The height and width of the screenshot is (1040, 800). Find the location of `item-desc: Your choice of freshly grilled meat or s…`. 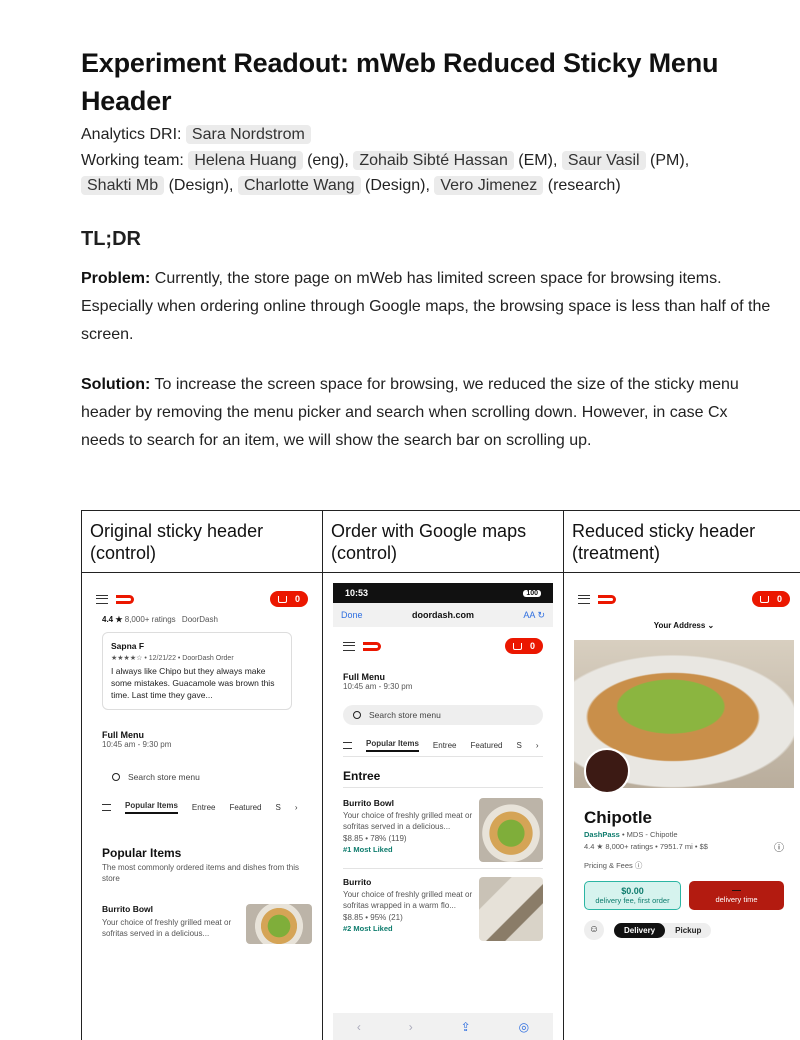

item-desc: Your choice of freshly grilled meat or s… is located at coordinates (408, 900).